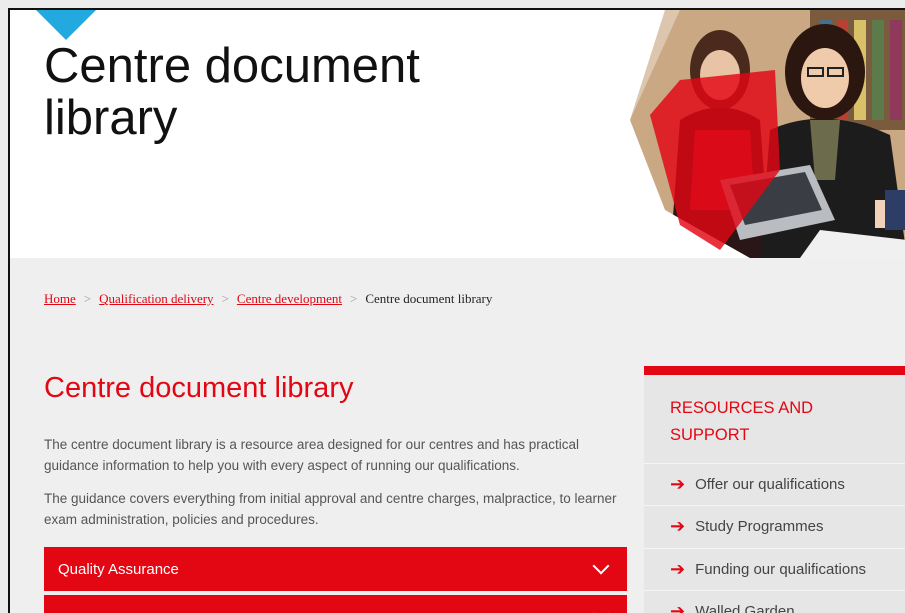  I want to click on sidebar-item-label: Funding our qualifications, so click(781, 569).